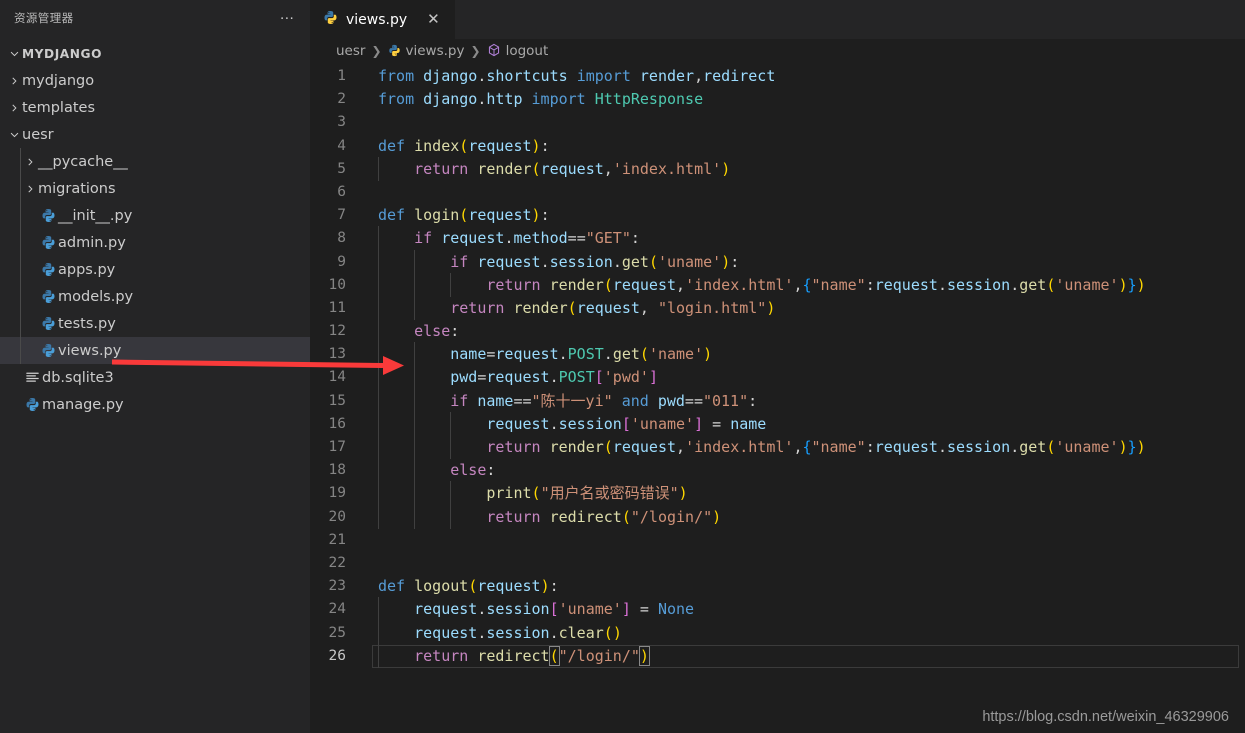 This screenshot has height=733, width=1245. I want to click on tree-item-apps-py: apps.py, so click(155, 269).